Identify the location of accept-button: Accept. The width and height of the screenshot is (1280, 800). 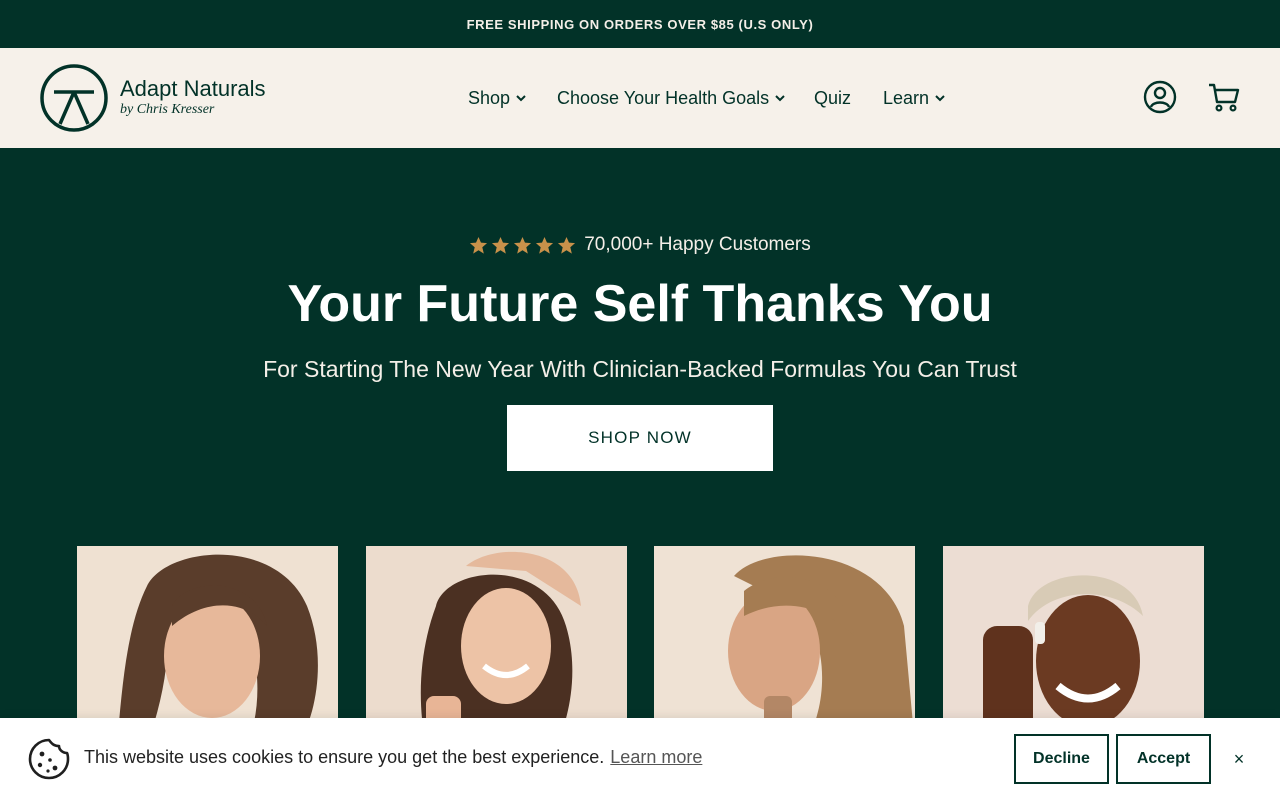
(1163, 759).